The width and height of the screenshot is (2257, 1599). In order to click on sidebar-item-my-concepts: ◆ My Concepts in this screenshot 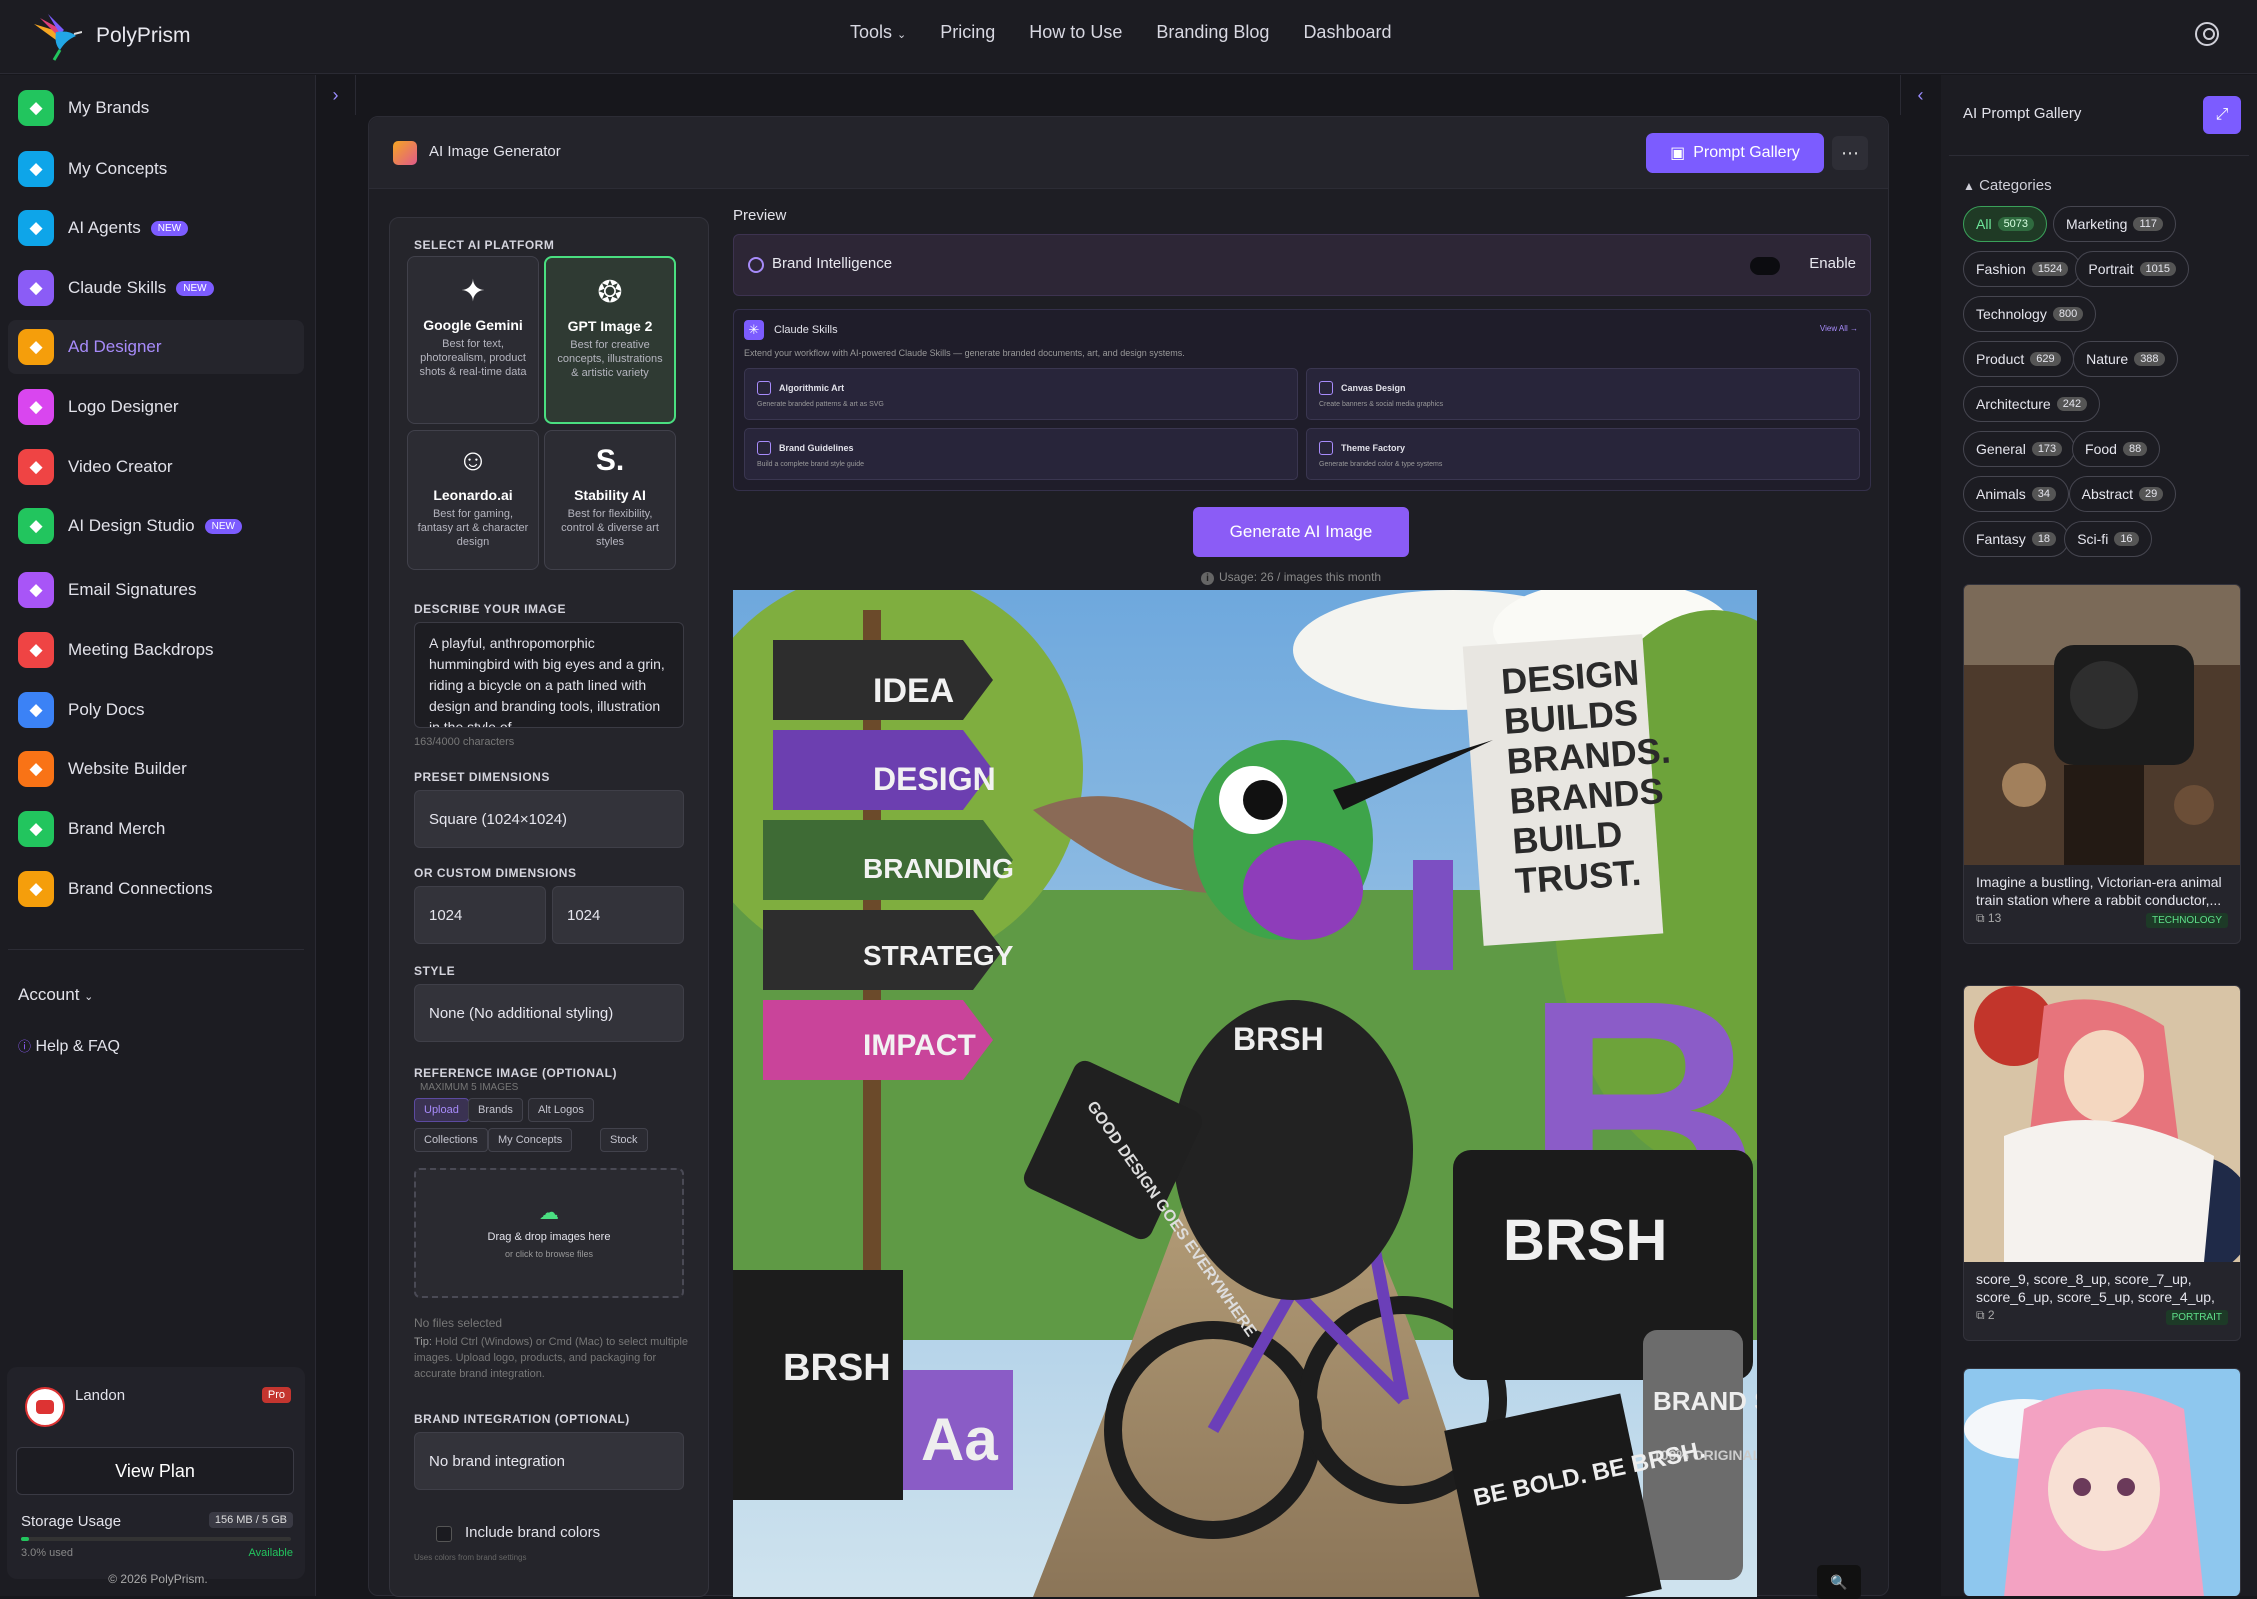, I will do `click(156, 169)`.